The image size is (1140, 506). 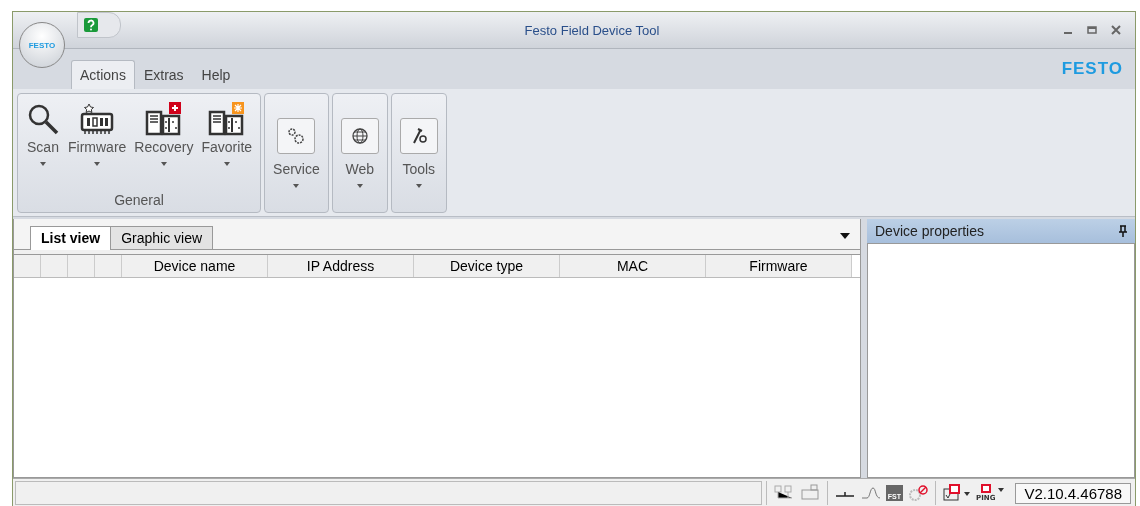 I want to click on check-dropdown-icon, so click(x=957, y=493).